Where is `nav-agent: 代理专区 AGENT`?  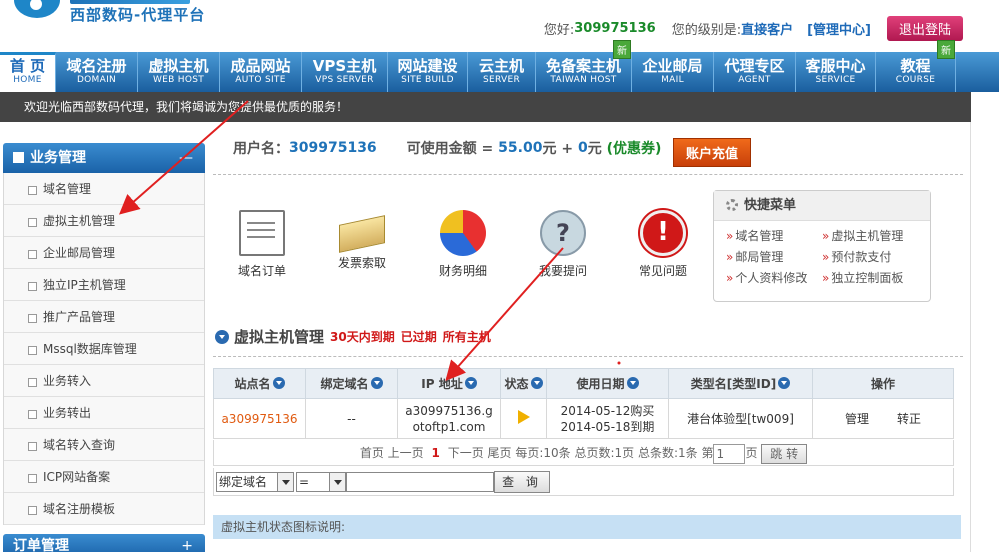 nav-agent: 代理专区 AGENT is located at coordinates (755, 72).